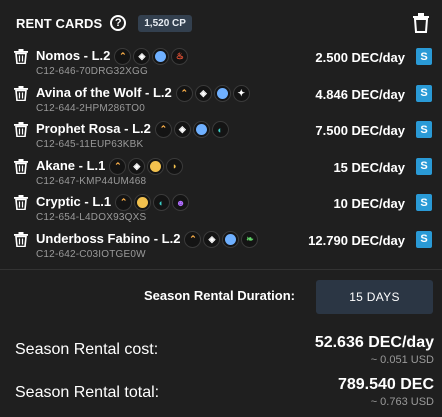 This screenshot has height=417, width=442. I want to click on card-name: Avina of the Wolf - L.2, so click(104, 92).